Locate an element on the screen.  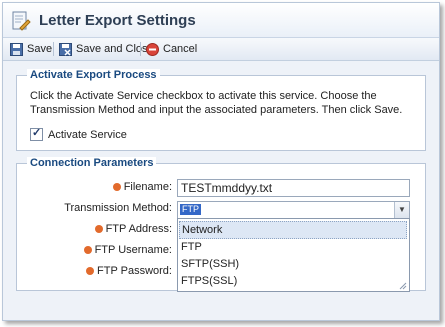
ftp-username-row: FTP Username: is located at coordinates (94, 252).